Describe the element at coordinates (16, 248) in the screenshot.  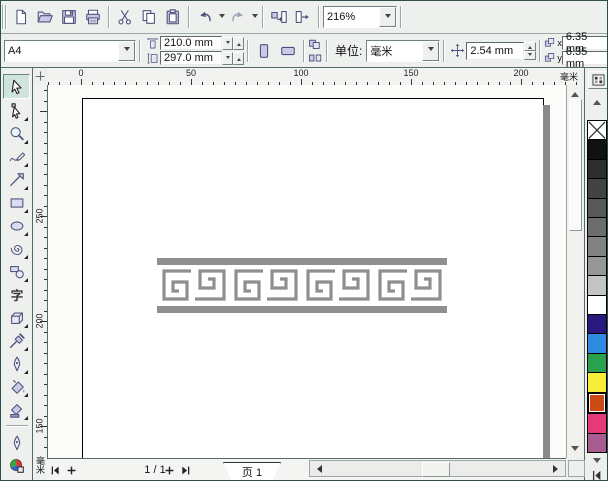
I see `spiral-tool` at that location.